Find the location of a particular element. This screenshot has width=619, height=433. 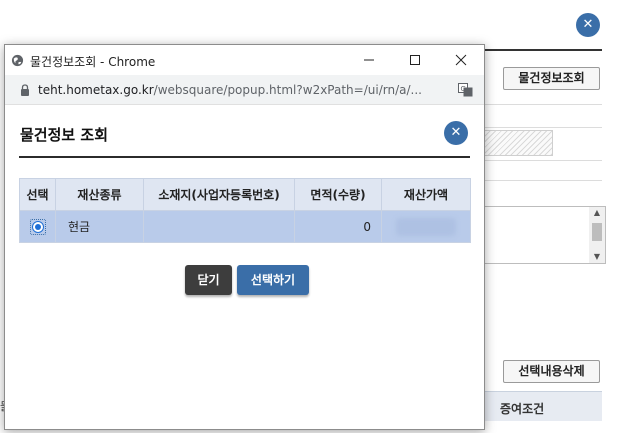

column-header-type: 재산종류 is located at coordinates (99, 194).